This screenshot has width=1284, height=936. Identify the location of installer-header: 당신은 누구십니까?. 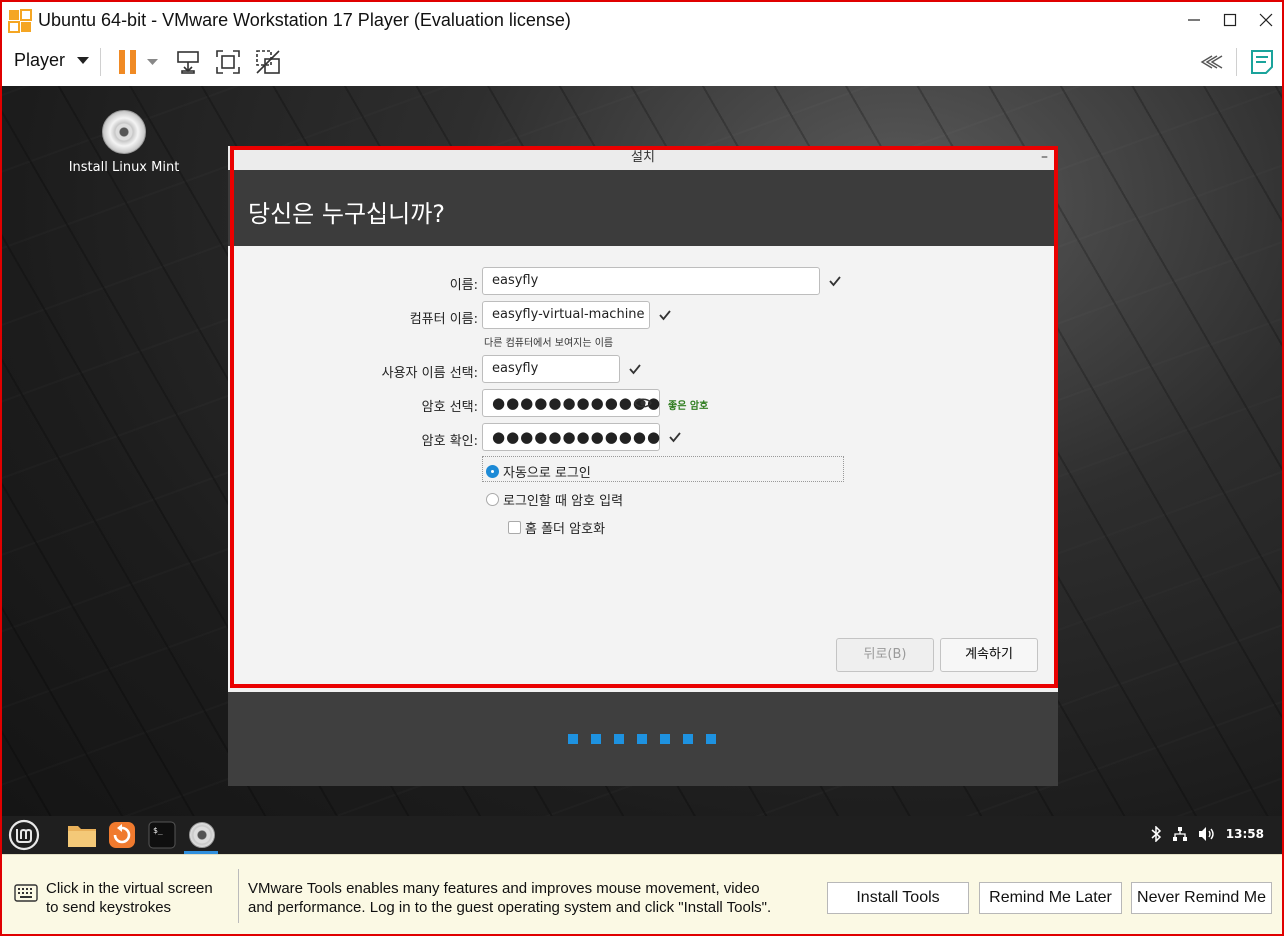
(643, 208).